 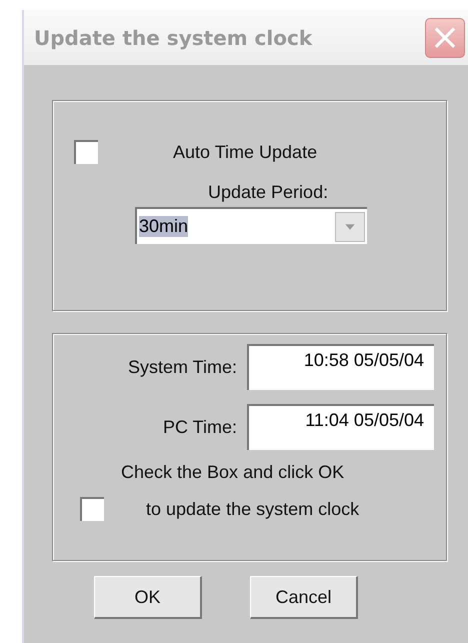 I want to click on update-clock-label: to update the system clock, so click(x=253, y=509).